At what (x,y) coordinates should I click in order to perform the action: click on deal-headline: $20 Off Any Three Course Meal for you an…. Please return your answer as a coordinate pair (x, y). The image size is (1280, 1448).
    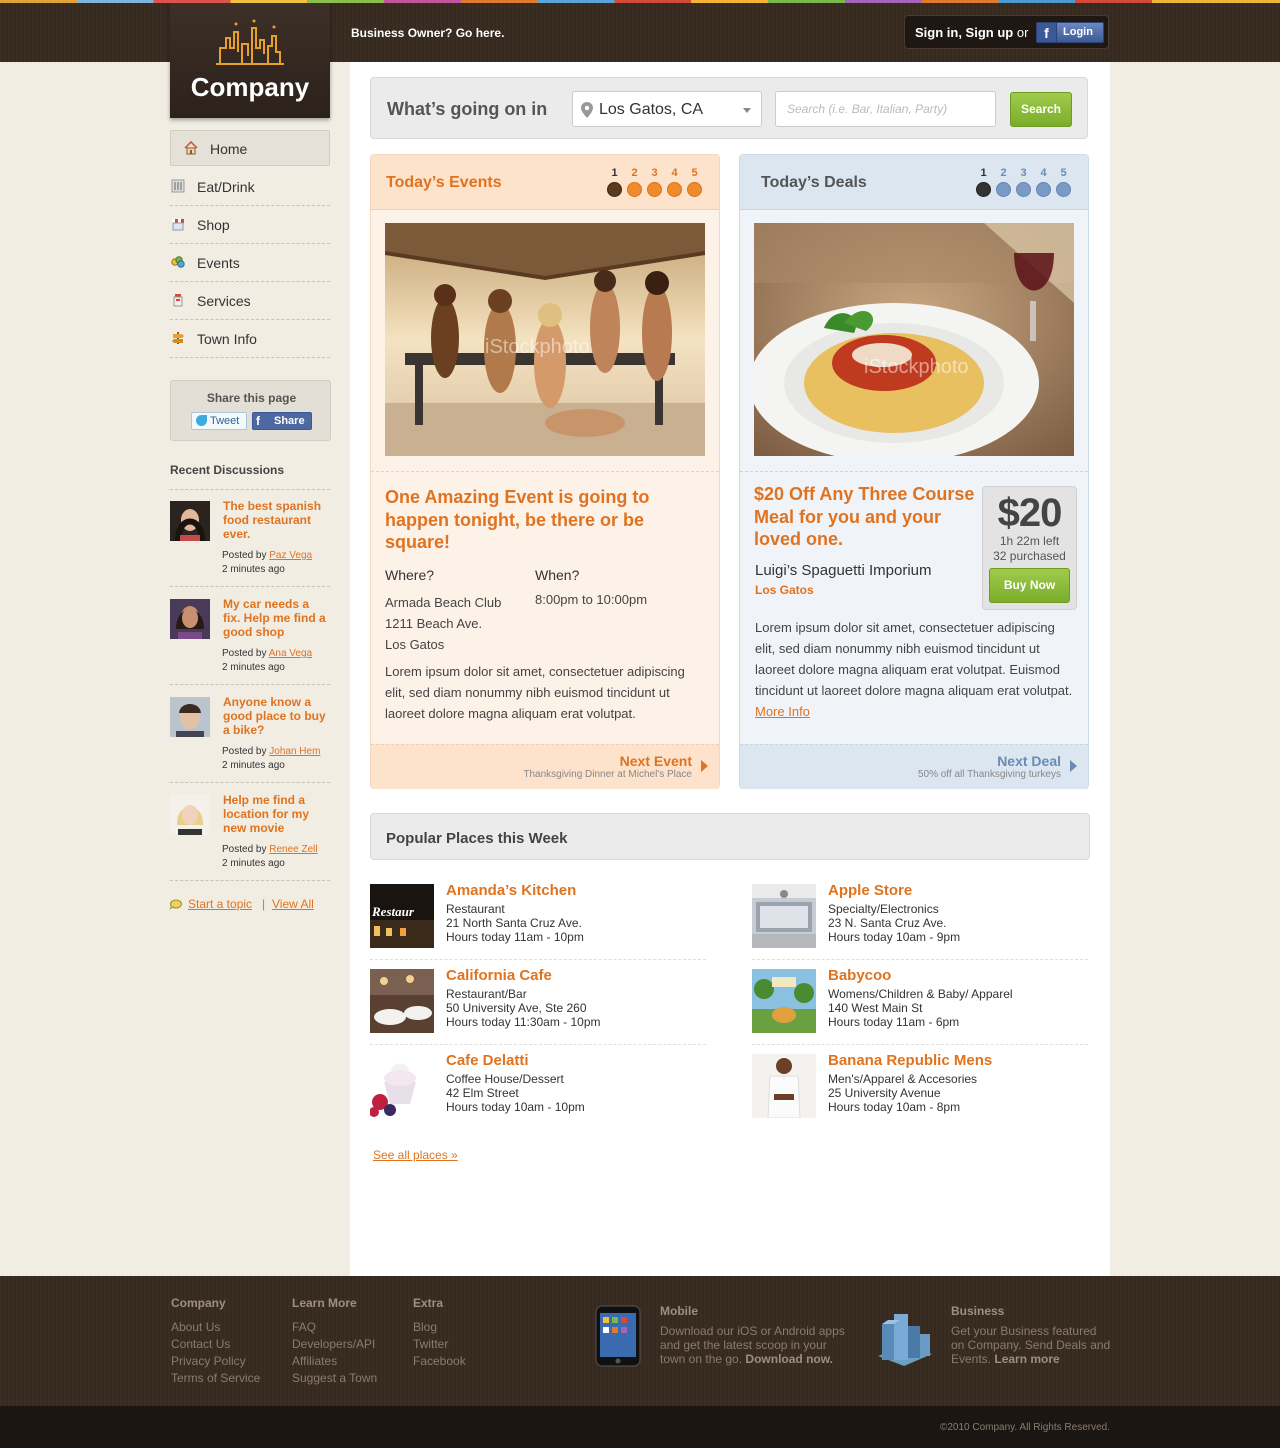
    Looking at the image, I should click on (866, 517).